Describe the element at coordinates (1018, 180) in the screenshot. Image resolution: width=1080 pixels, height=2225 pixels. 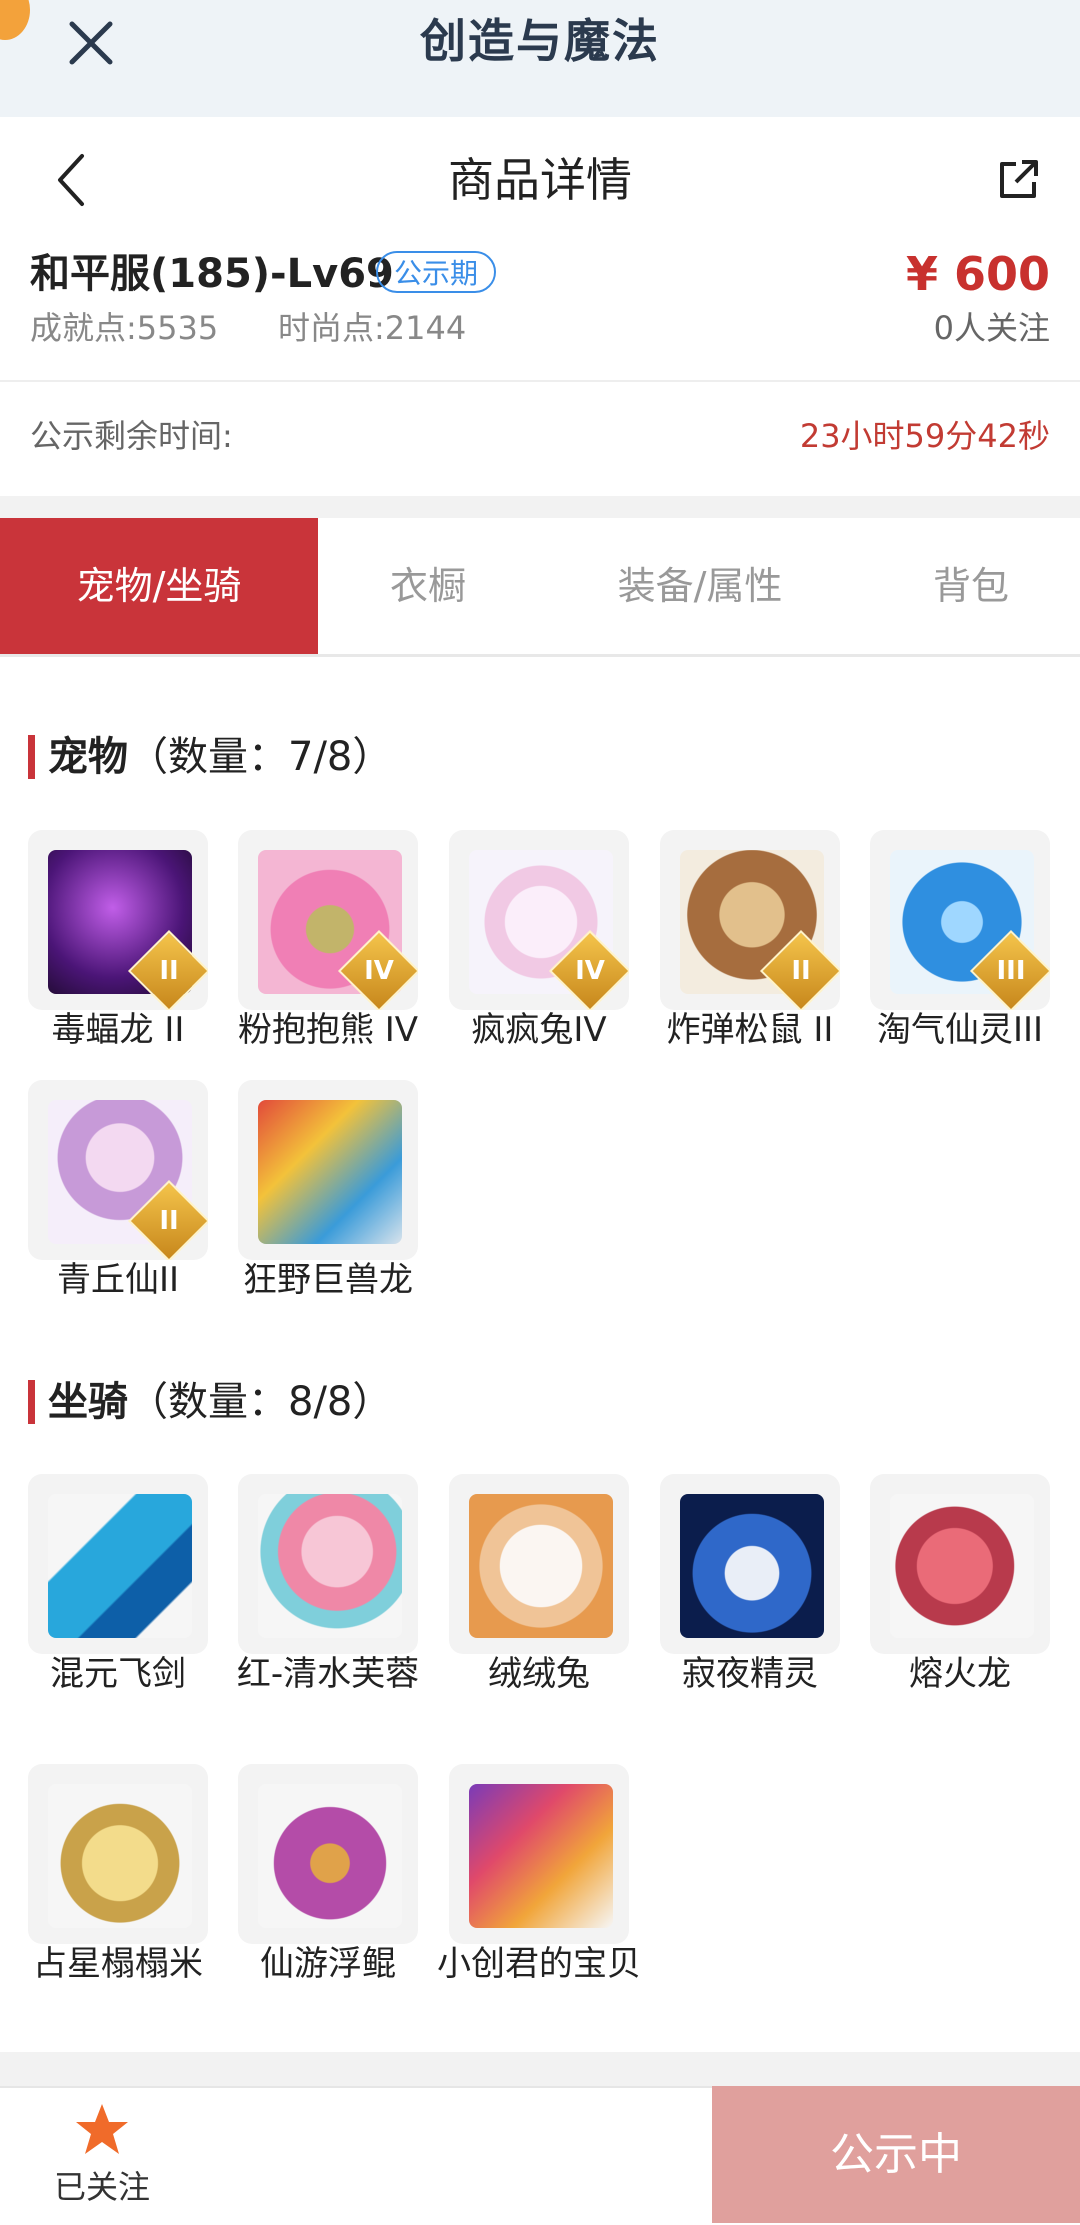
I see `share-icon` at that location.